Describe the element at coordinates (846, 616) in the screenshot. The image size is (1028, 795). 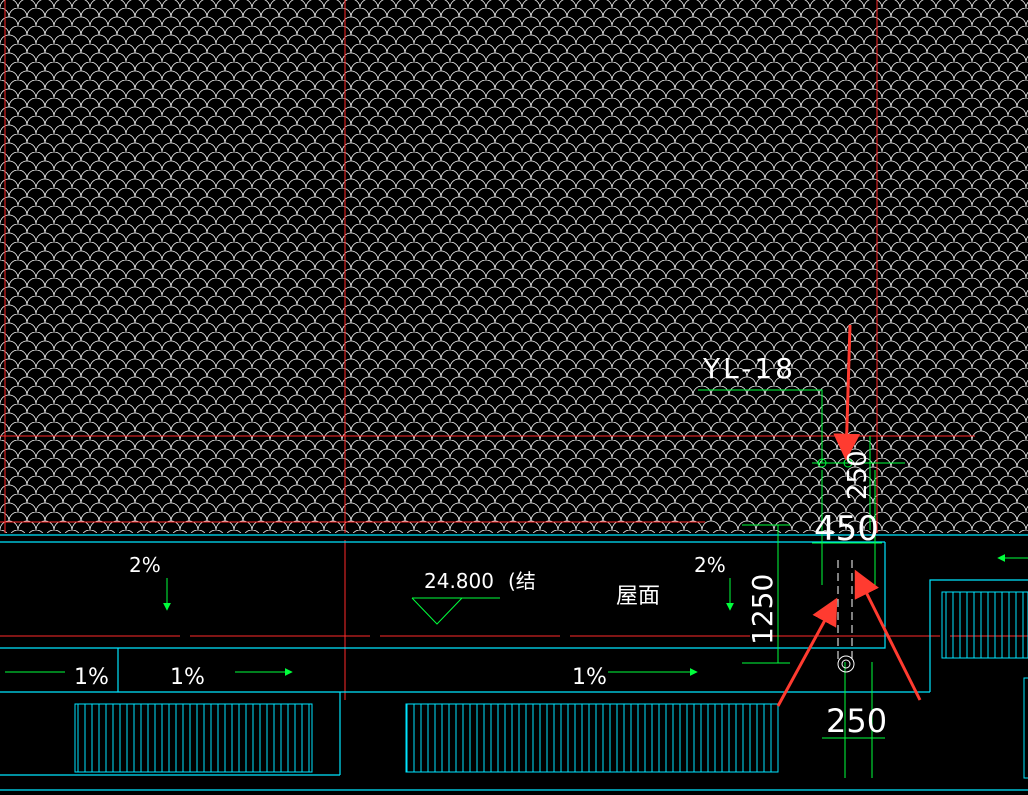
I see `downpipe` at that location.